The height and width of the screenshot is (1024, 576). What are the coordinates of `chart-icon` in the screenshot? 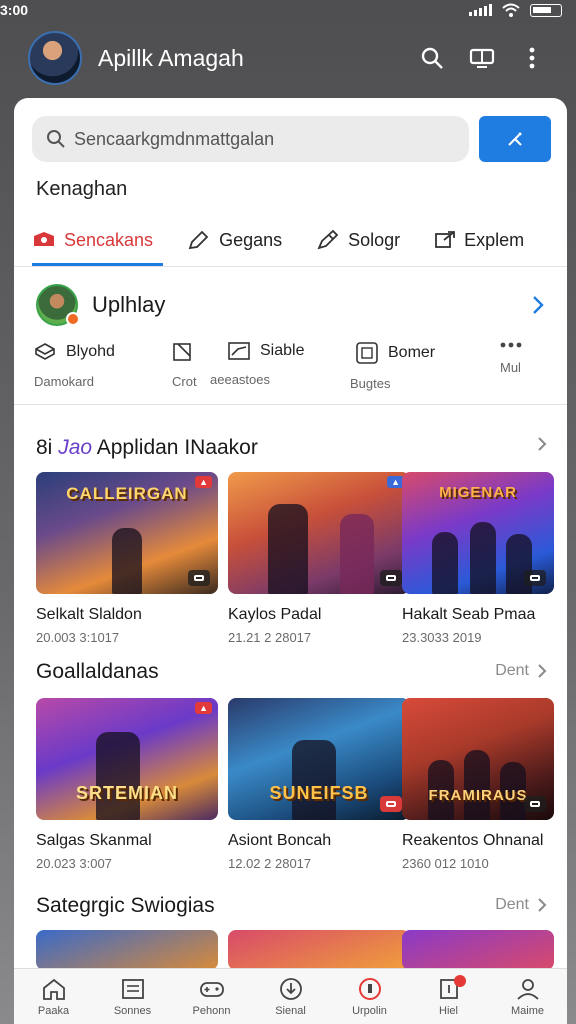 It's located at (239, 351).